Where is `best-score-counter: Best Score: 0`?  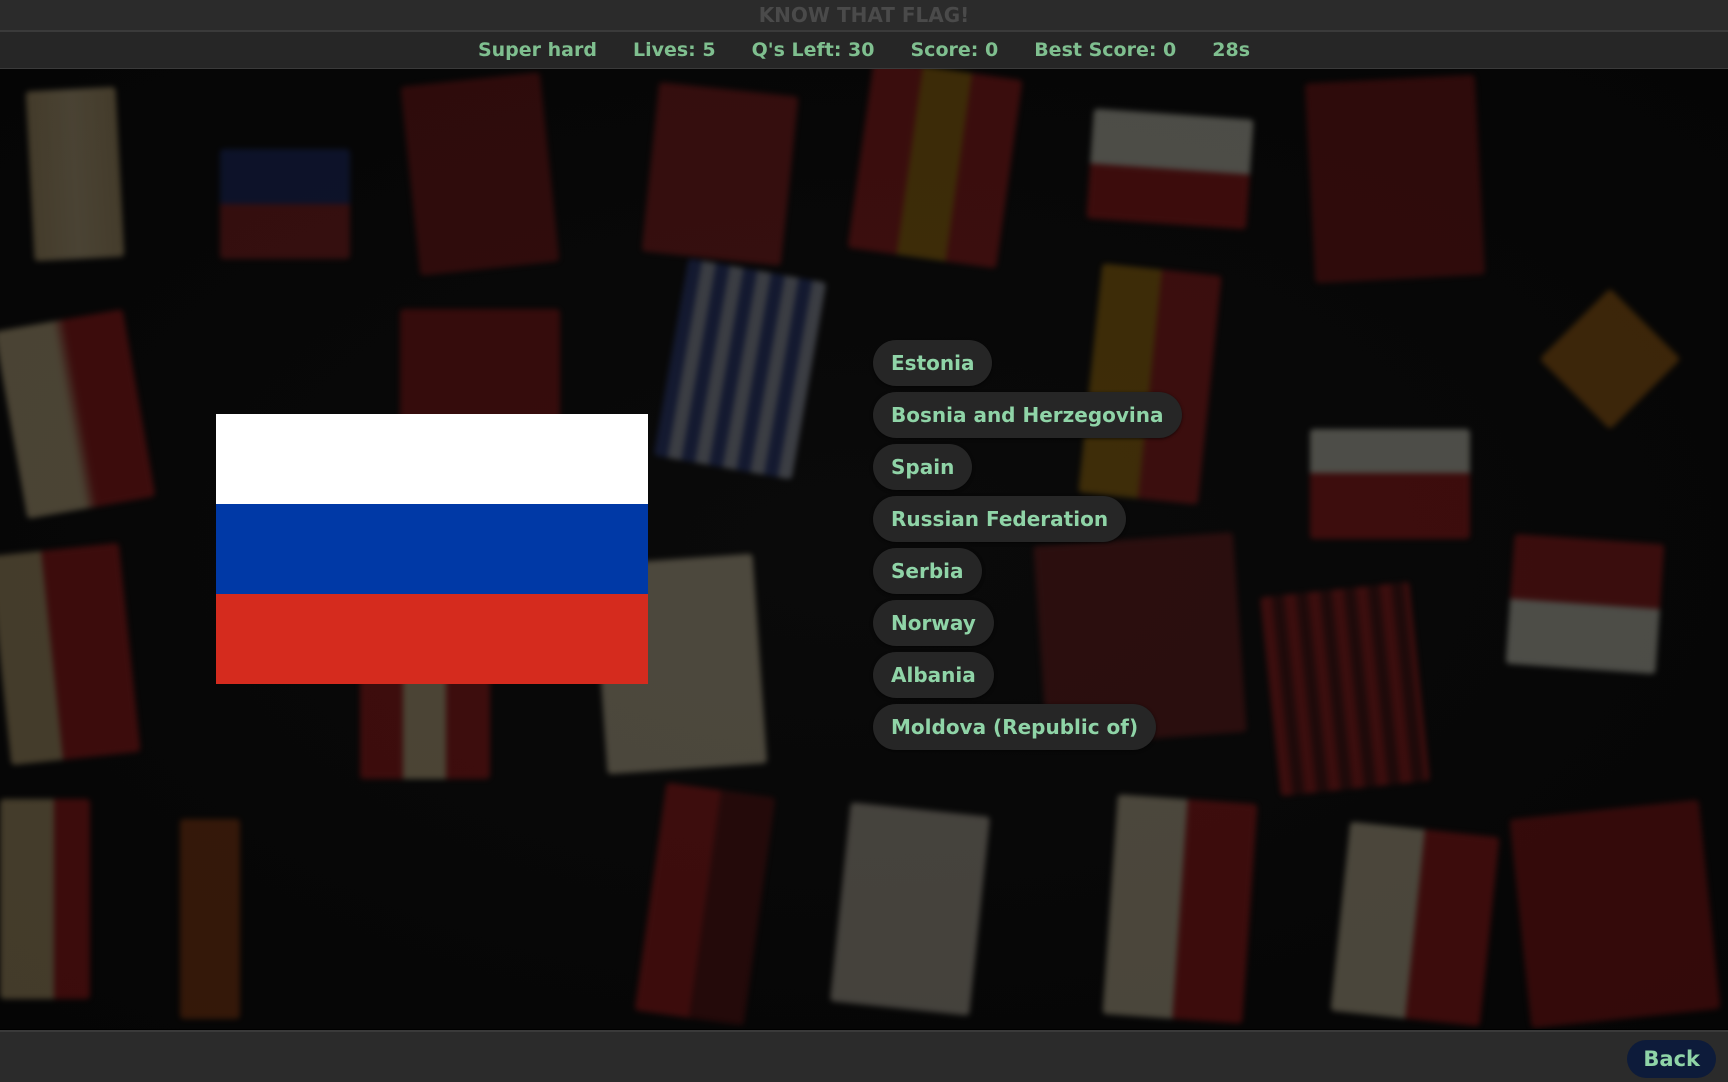
best-score-counter: Best Score: 0 is located at coordinates (1105, 50).